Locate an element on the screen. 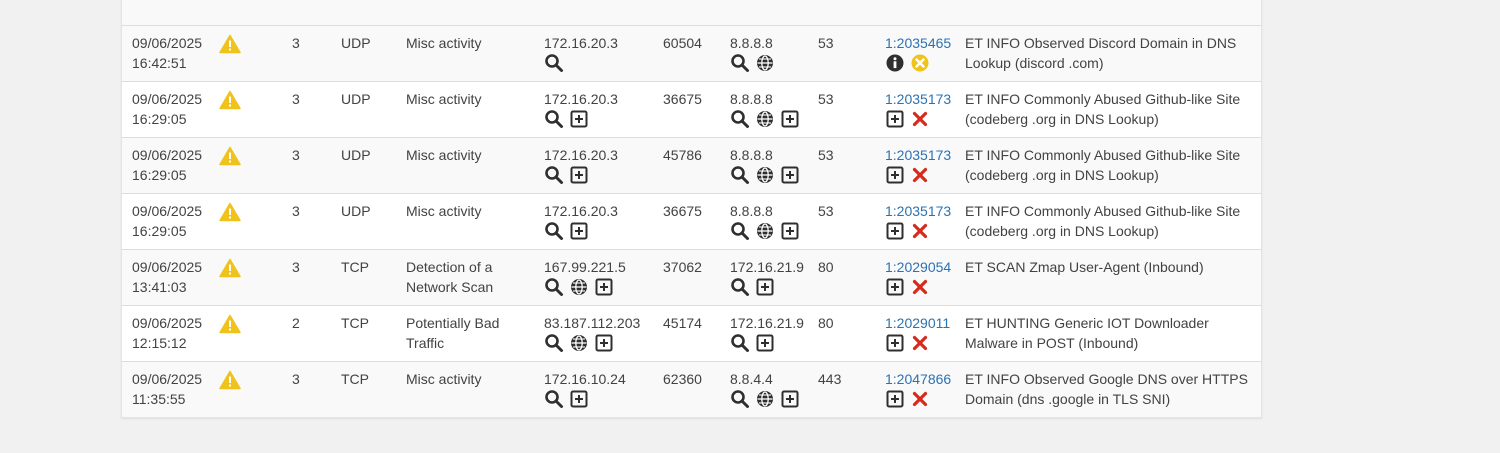 This screenshot has height=453, width=1500. source-icons is located at coordinates (585, 399).